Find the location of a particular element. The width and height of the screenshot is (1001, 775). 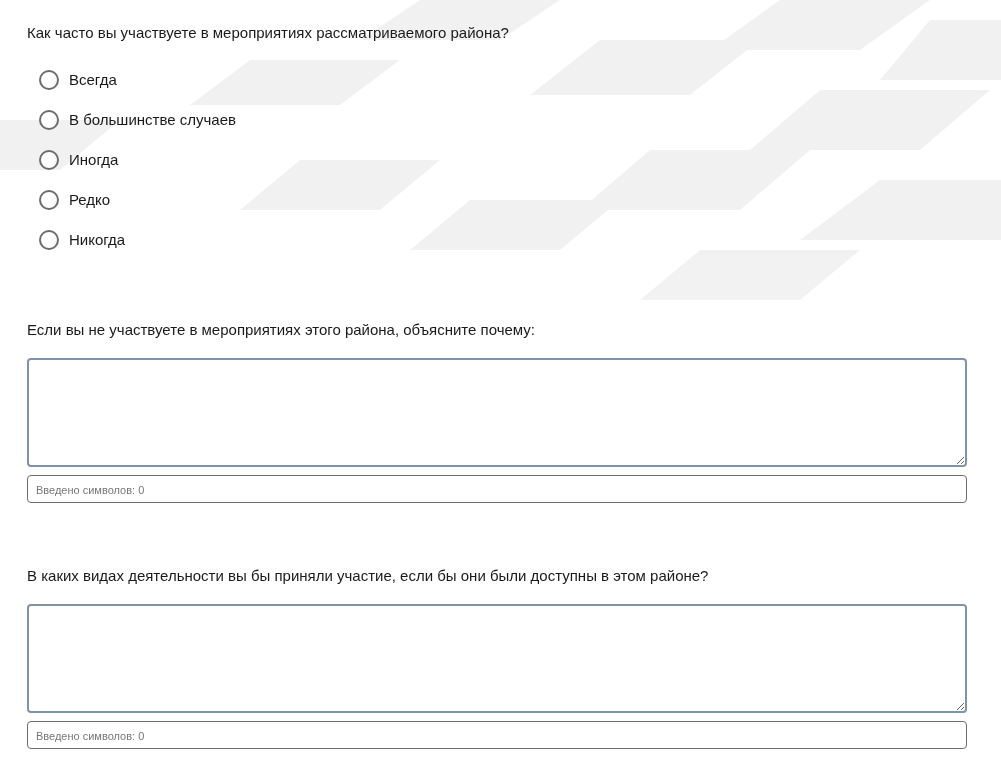

question-text: Если вы не участвуете в мероприятиях этого района, объясните почему: is located at coordinates (281, 330).